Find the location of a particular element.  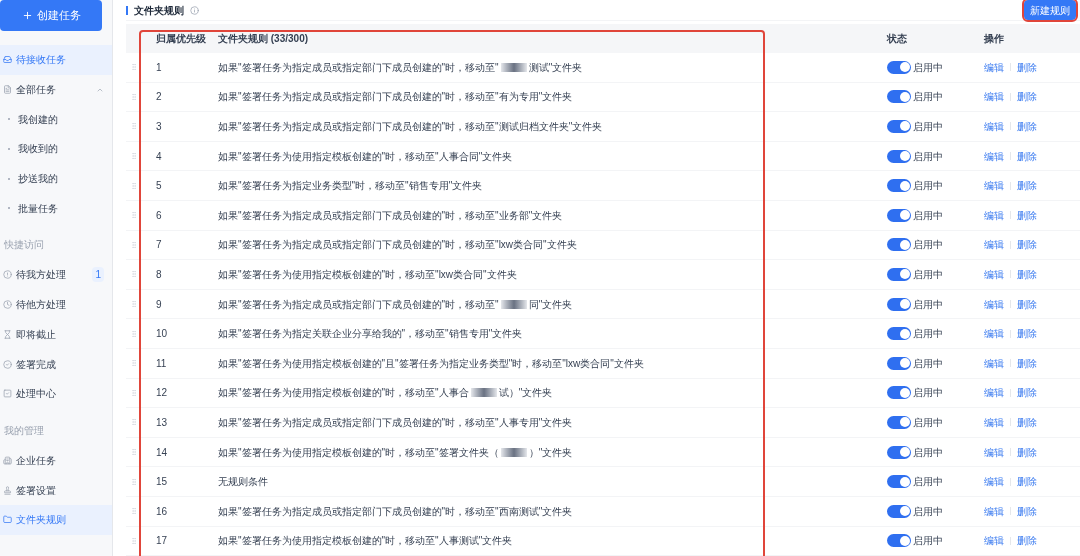

priority-cell-text: 10 is located at coordinates (162, 334).